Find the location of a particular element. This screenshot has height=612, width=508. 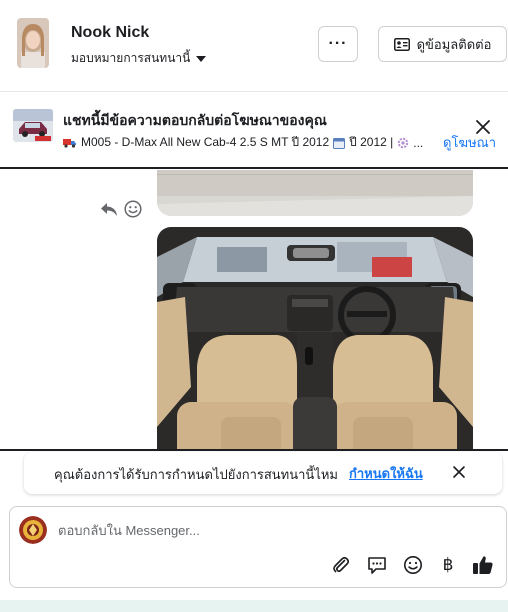

truck-icon is located at coordinates (69, 143).